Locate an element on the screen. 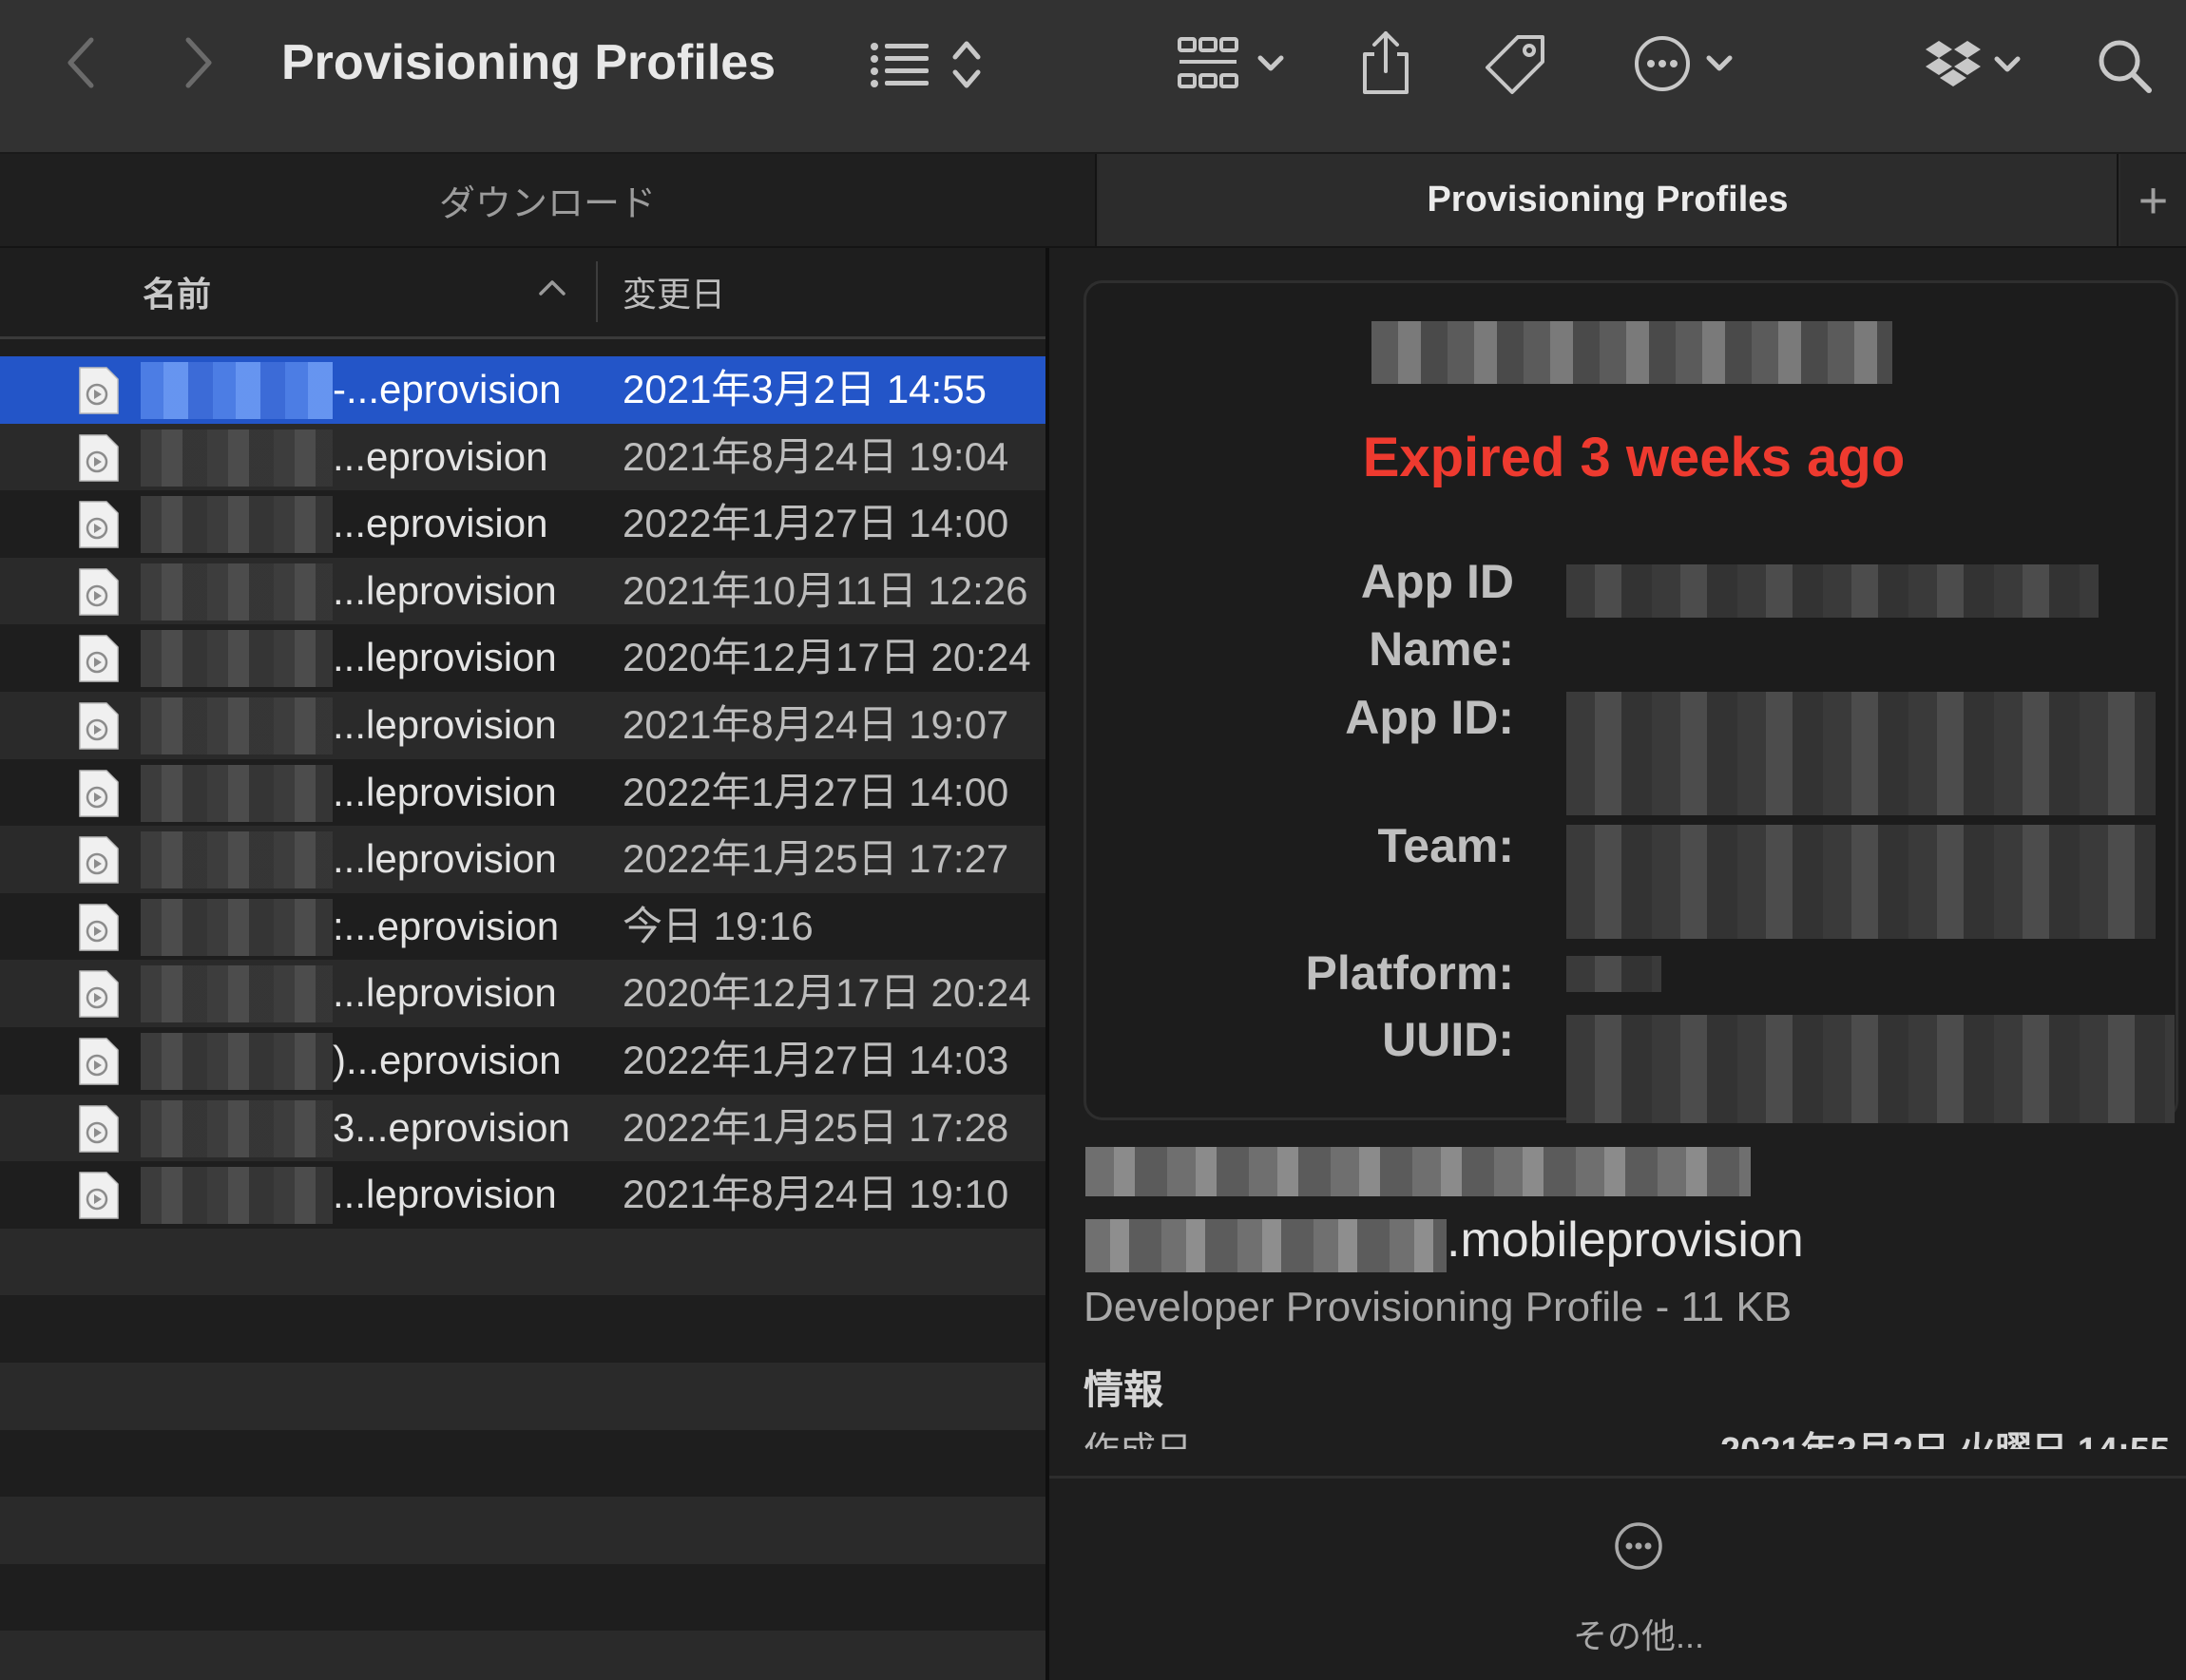 The image size is (2186, 1680). file-modified-date: 2021年10月11日 12:26 is located at coordinates (825, 590).